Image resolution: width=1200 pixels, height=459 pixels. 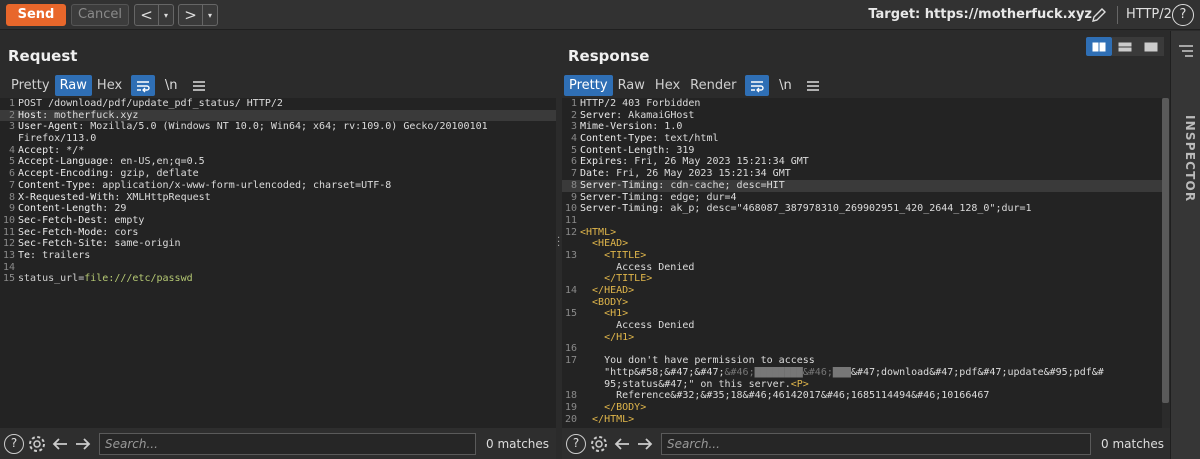 I want to click on code-line: 13 <TITLE>, so click(x=862, y=256).